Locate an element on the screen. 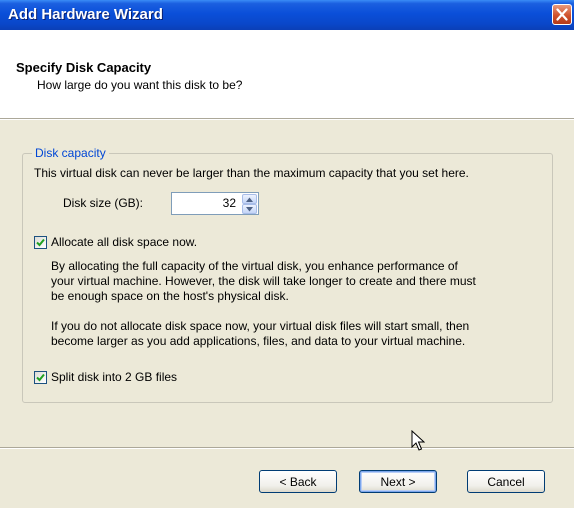  title-bar: Add Hardware Wizard is located at coordinates (287, 15).